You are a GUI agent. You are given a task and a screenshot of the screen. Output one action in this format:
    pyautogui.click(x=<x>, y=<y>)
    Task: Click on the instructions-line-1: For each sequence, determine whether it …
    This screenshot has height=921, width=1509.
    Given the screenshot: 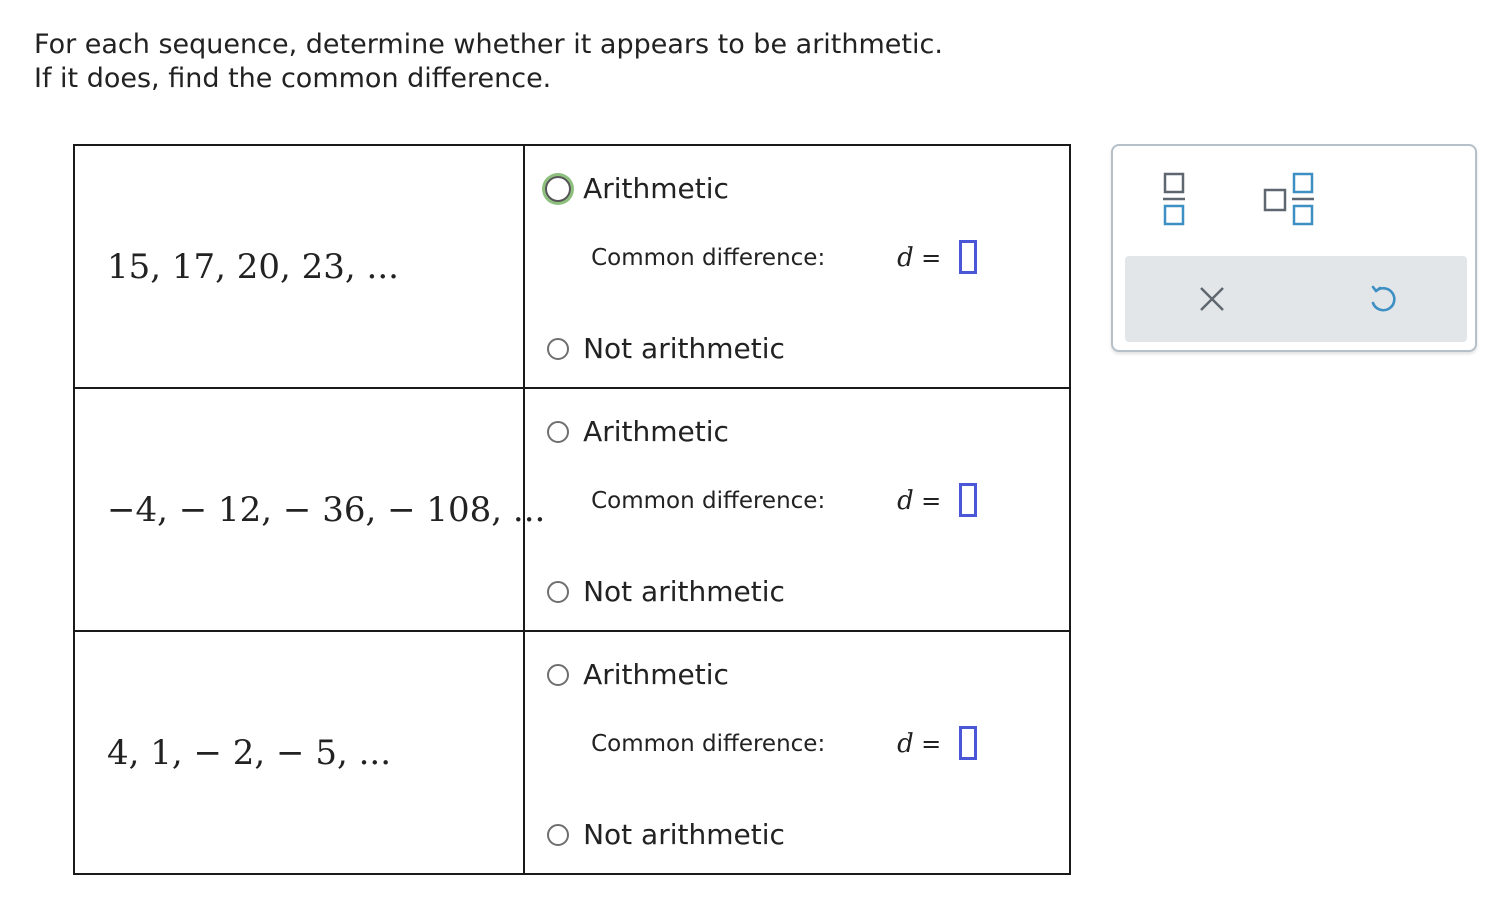 What is the action you would take?
    pyautogui.click(x=488, y=44)
    